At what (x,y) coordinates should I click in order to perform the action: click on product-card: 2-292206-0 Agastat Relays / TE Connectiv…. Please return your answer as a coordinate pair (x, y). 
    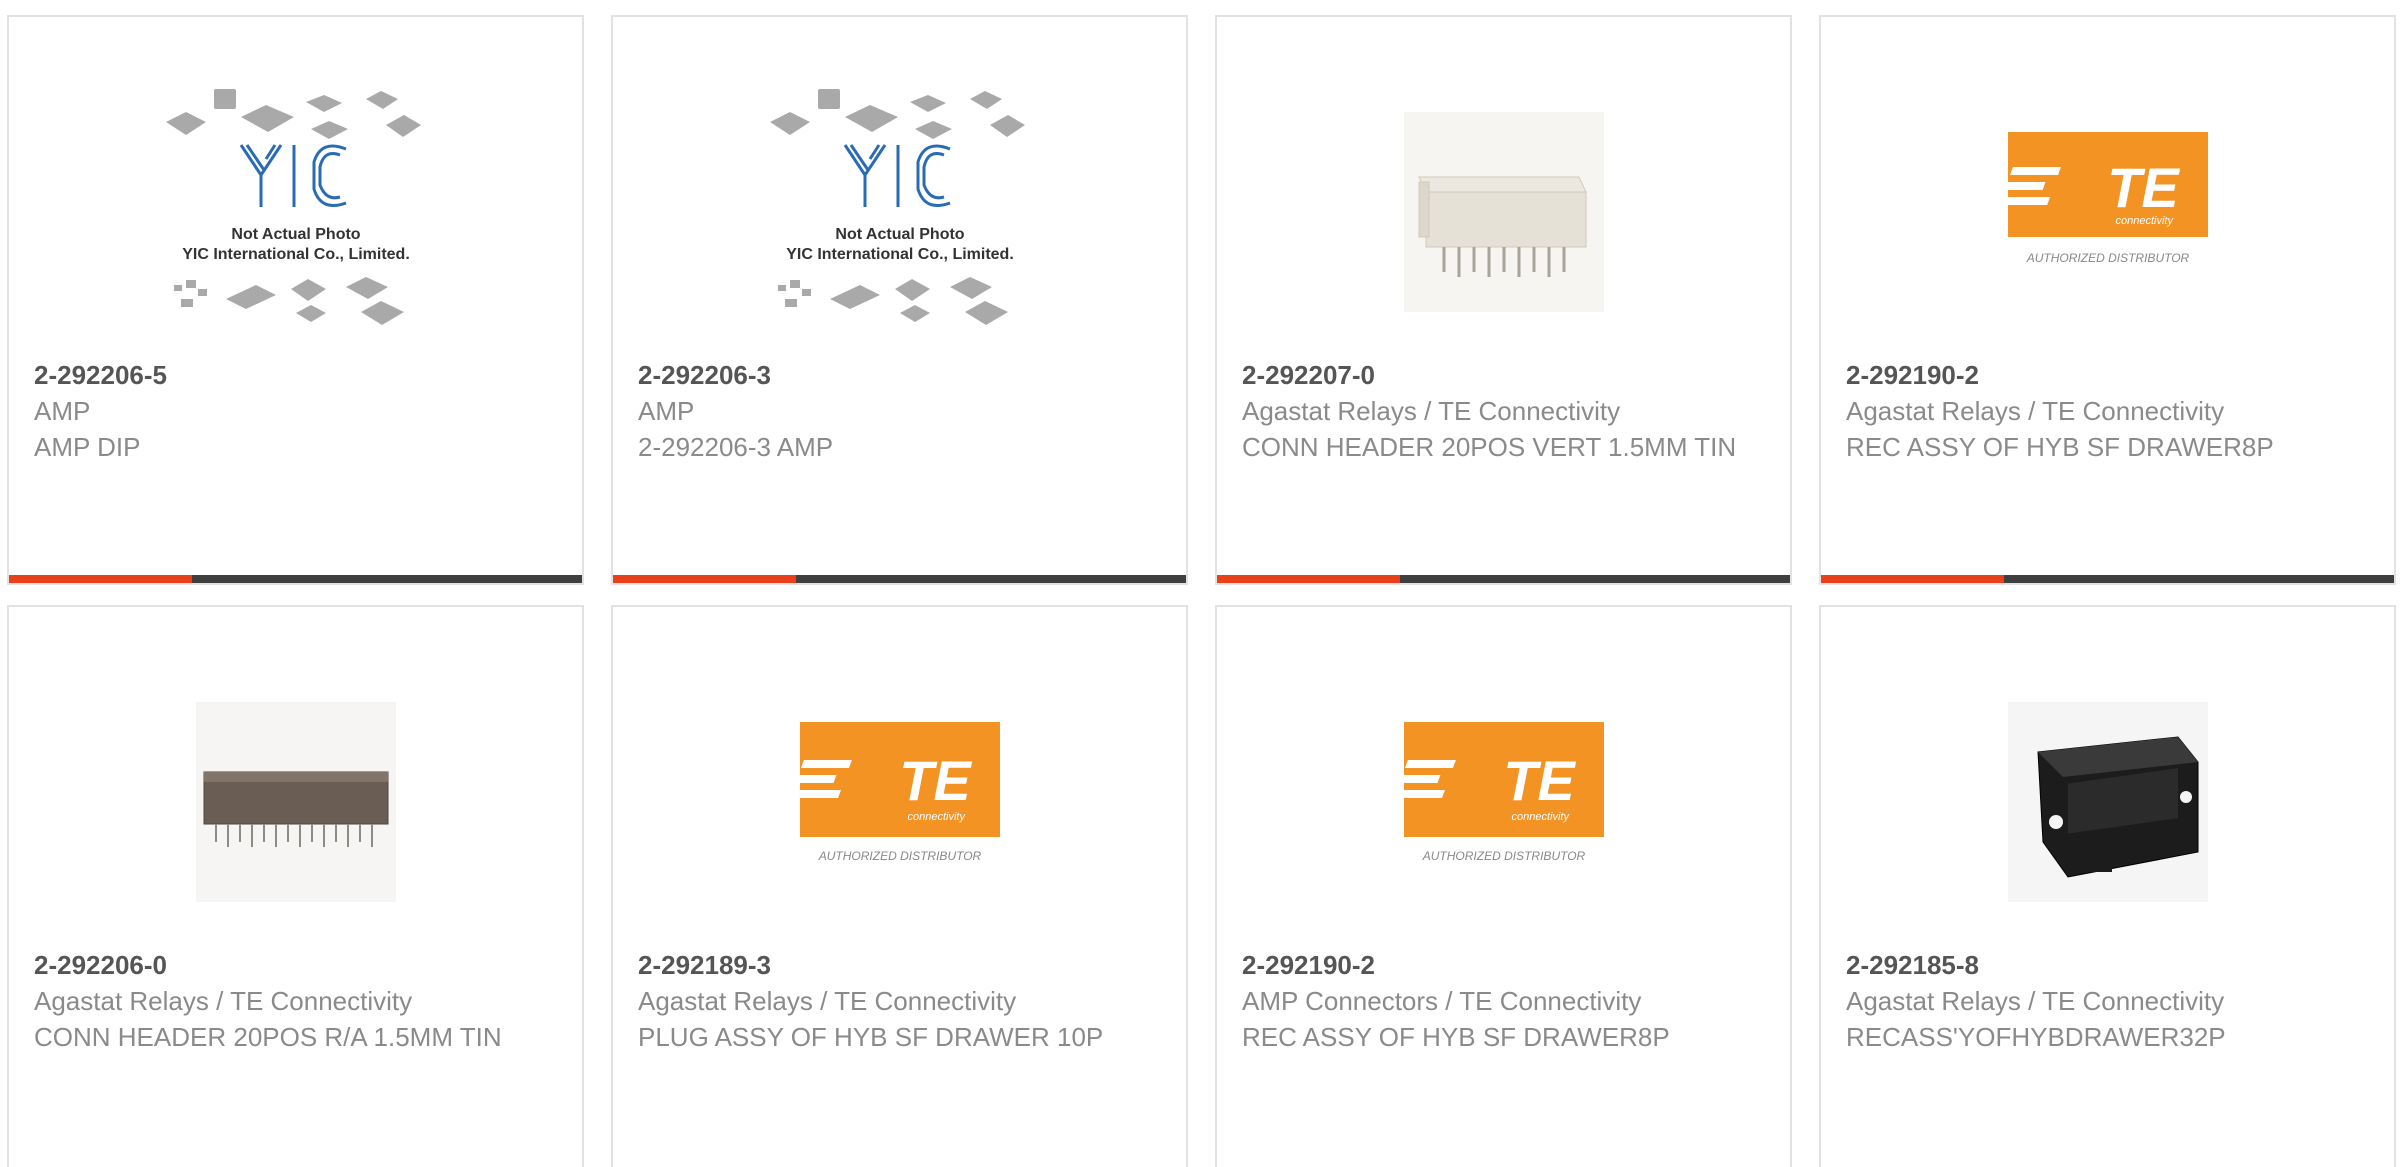
    Looking at the image, I should click on (295, 886).